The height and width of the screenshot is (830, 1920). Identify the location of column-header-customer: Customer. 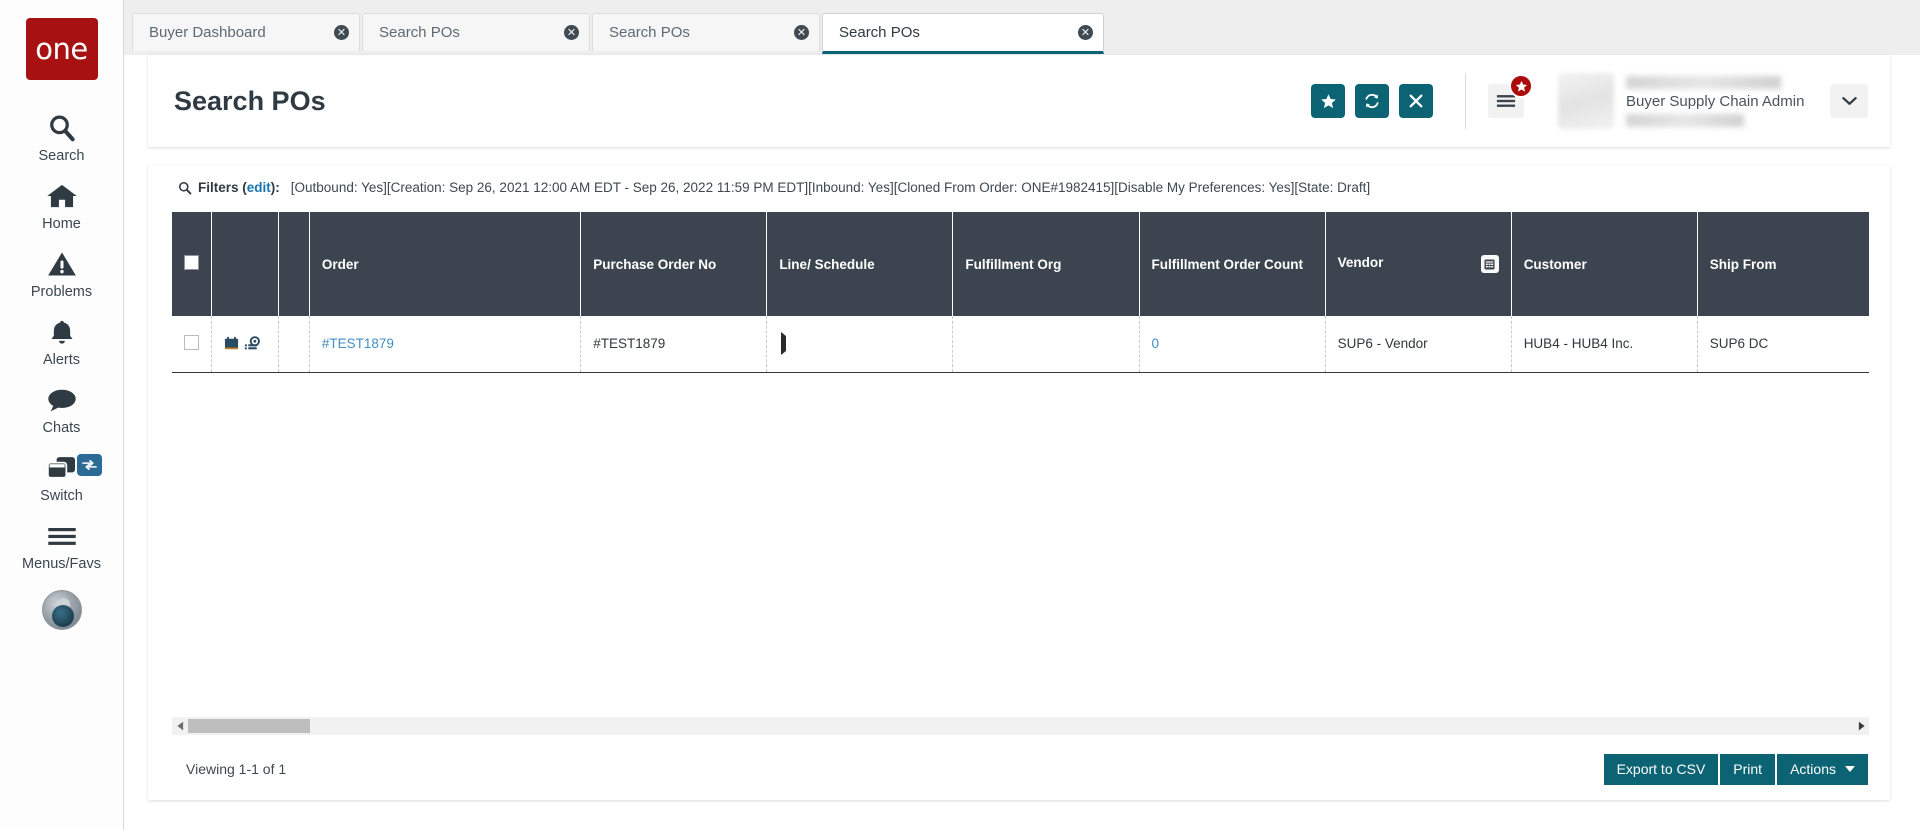
(1604, 264).